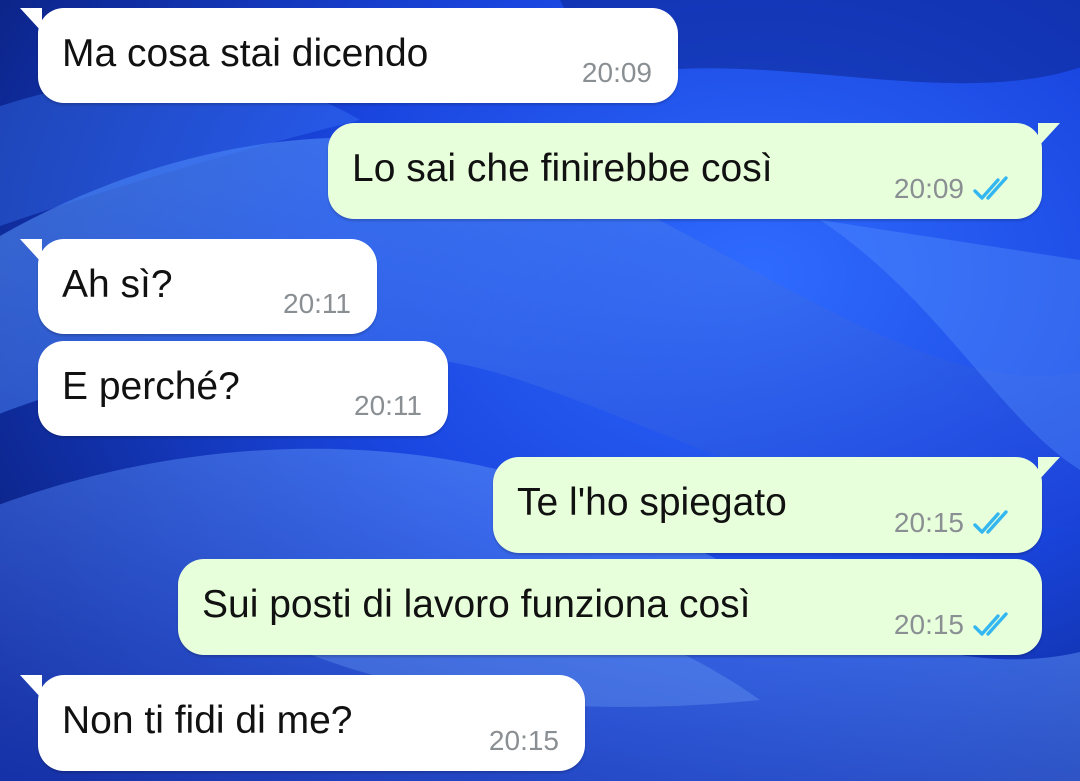 Image resolution: width=1080 pixels, height=781 pixels. What do you see at coordinates (245, 53) in the screenshot?
I see `message-text: Ma cosa stai dicendo` at bounding box center [245, 53].